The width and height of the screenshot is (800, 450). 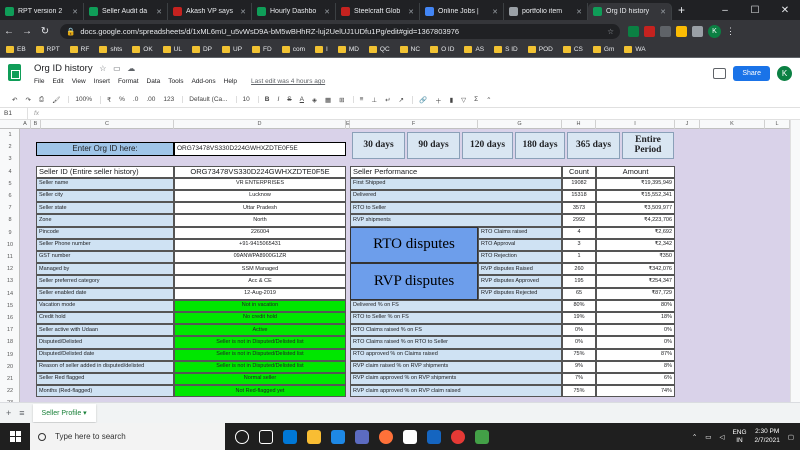 What do you see at coordinates (579, 379) in the screenshot?
I see `performance-count: 7%` at bounding box center [579, 379].